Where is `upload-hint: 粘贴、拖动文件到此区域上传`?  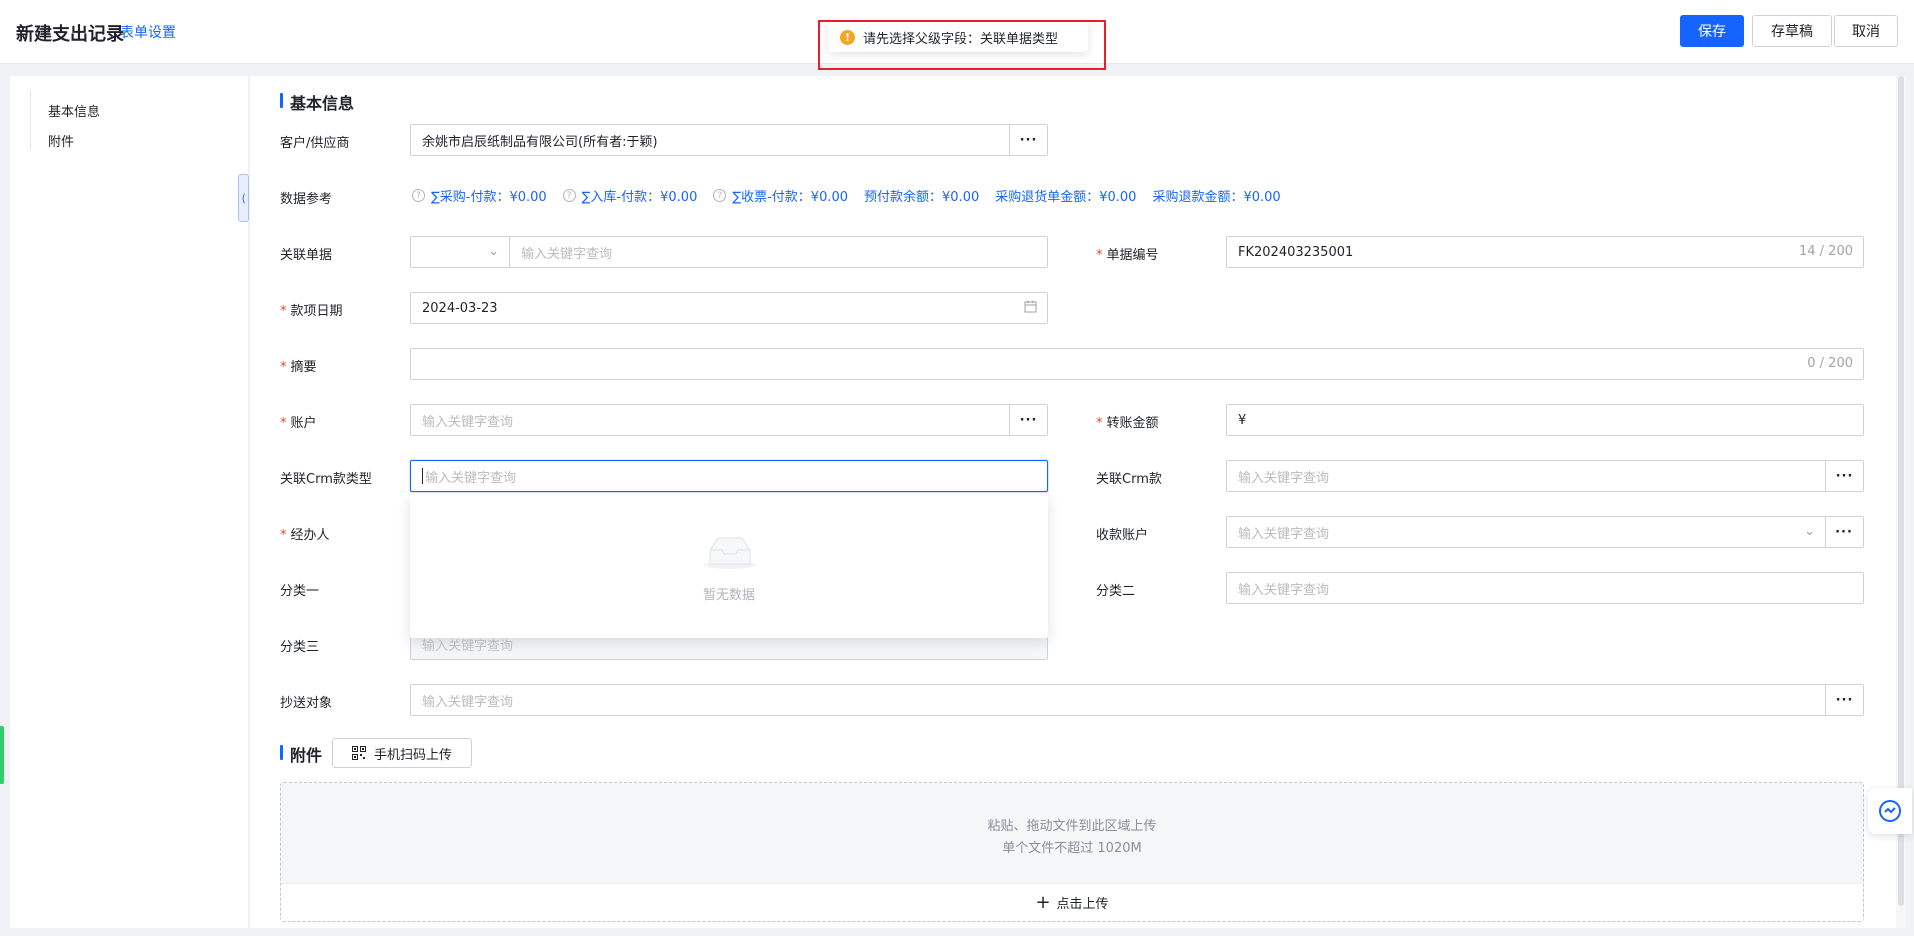
upload-hint: 粘贴、拖动文件到此区域上传 is located at coordinates (1072, 826).